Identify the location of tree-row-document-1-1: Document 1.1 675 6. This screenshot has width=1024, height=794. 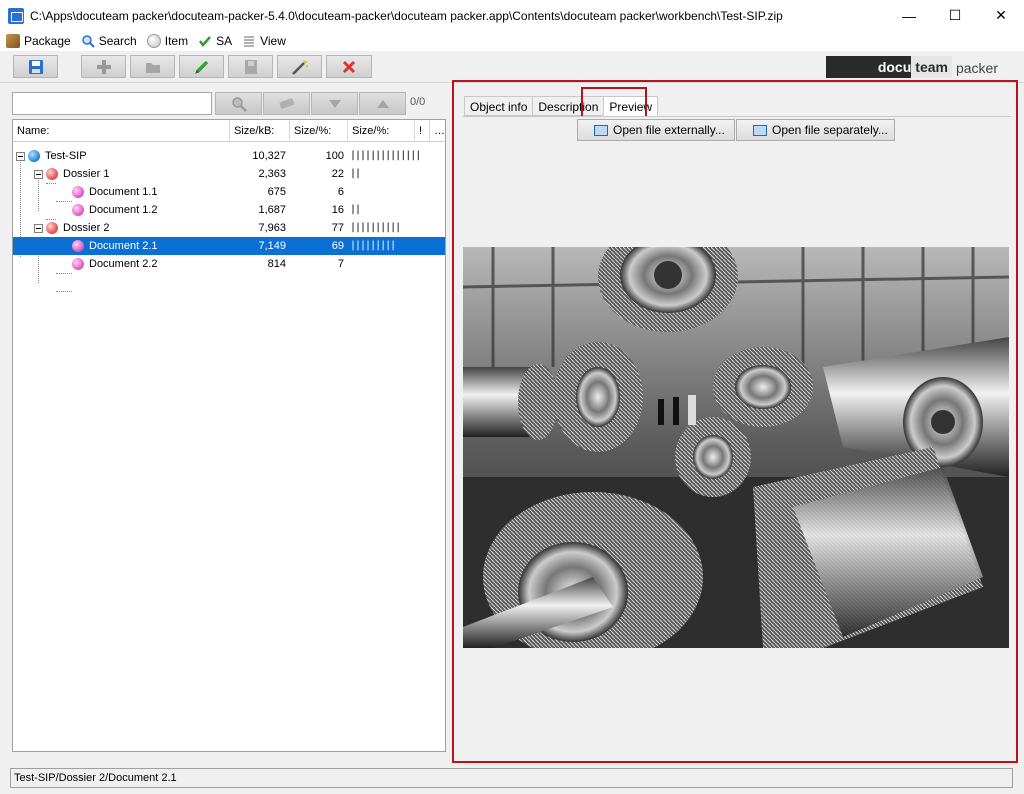
(229, 192).